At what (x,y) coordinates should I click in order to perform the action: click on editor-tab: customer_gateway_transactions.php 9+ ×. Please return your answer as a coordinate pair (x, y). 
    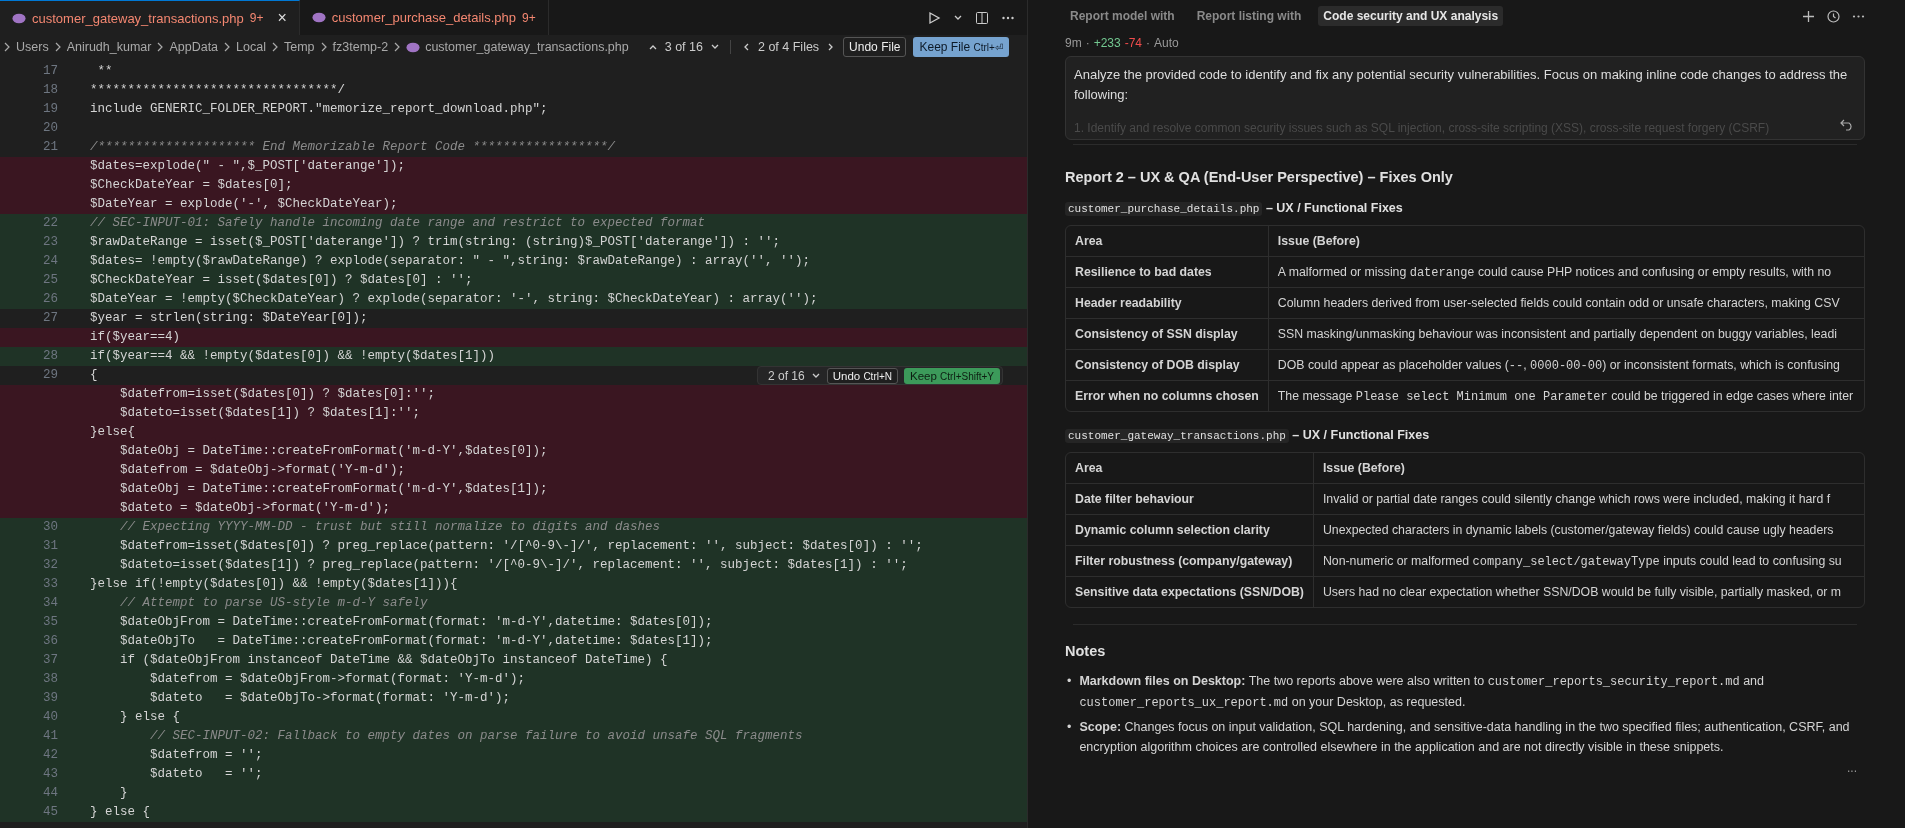
    Looking at the image, I should click on (150, 17).